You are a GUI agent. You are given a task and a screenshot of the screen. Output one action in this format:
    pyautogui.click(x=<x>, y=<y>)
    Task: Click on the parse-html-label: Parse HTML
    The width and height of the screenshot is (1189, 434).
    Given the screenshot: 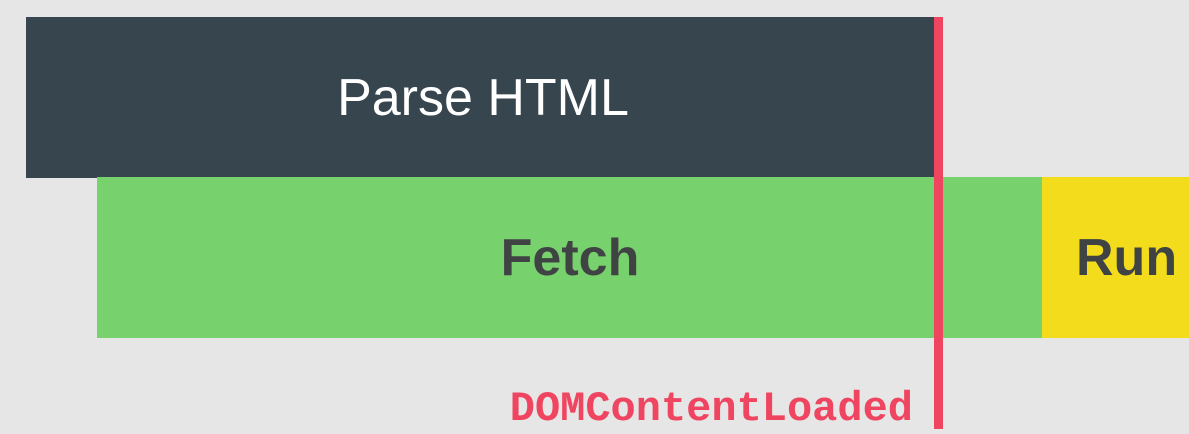 What is the action you would take?
    pyautogui.click(x=483, y=97)
    